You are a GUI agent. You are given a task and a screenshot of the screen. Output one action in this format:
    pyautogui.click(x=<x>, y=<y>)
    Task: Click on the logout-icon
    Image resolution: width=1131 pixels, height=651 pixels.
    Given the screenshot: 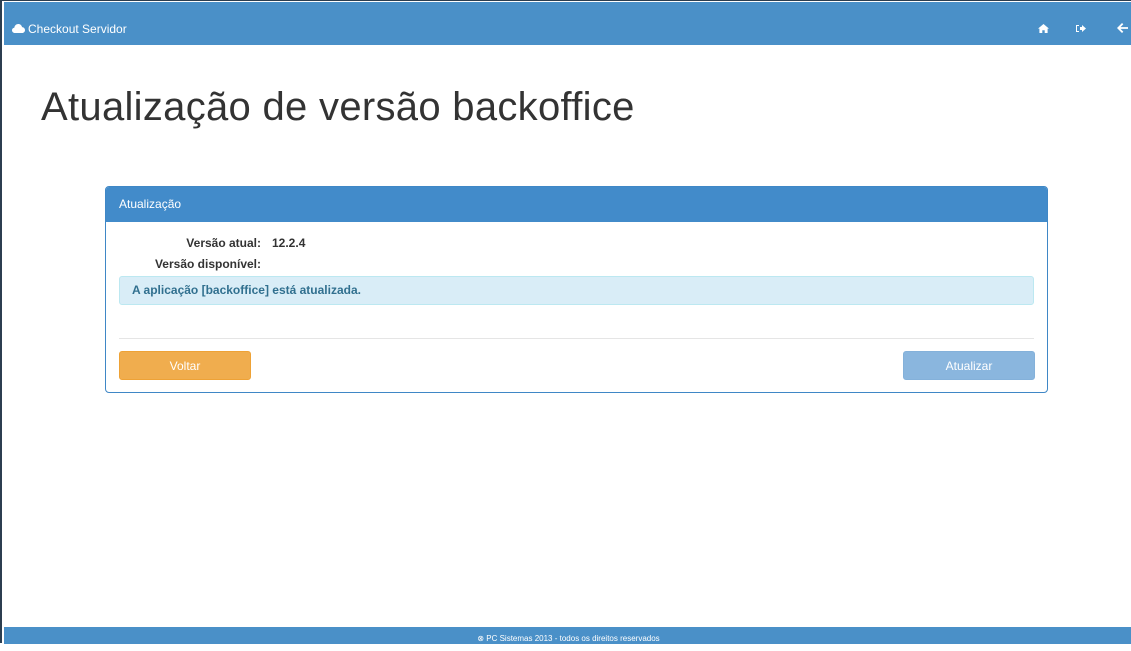 What is the action you would take?
    pyautogui.click(x=1081, y=28)
    